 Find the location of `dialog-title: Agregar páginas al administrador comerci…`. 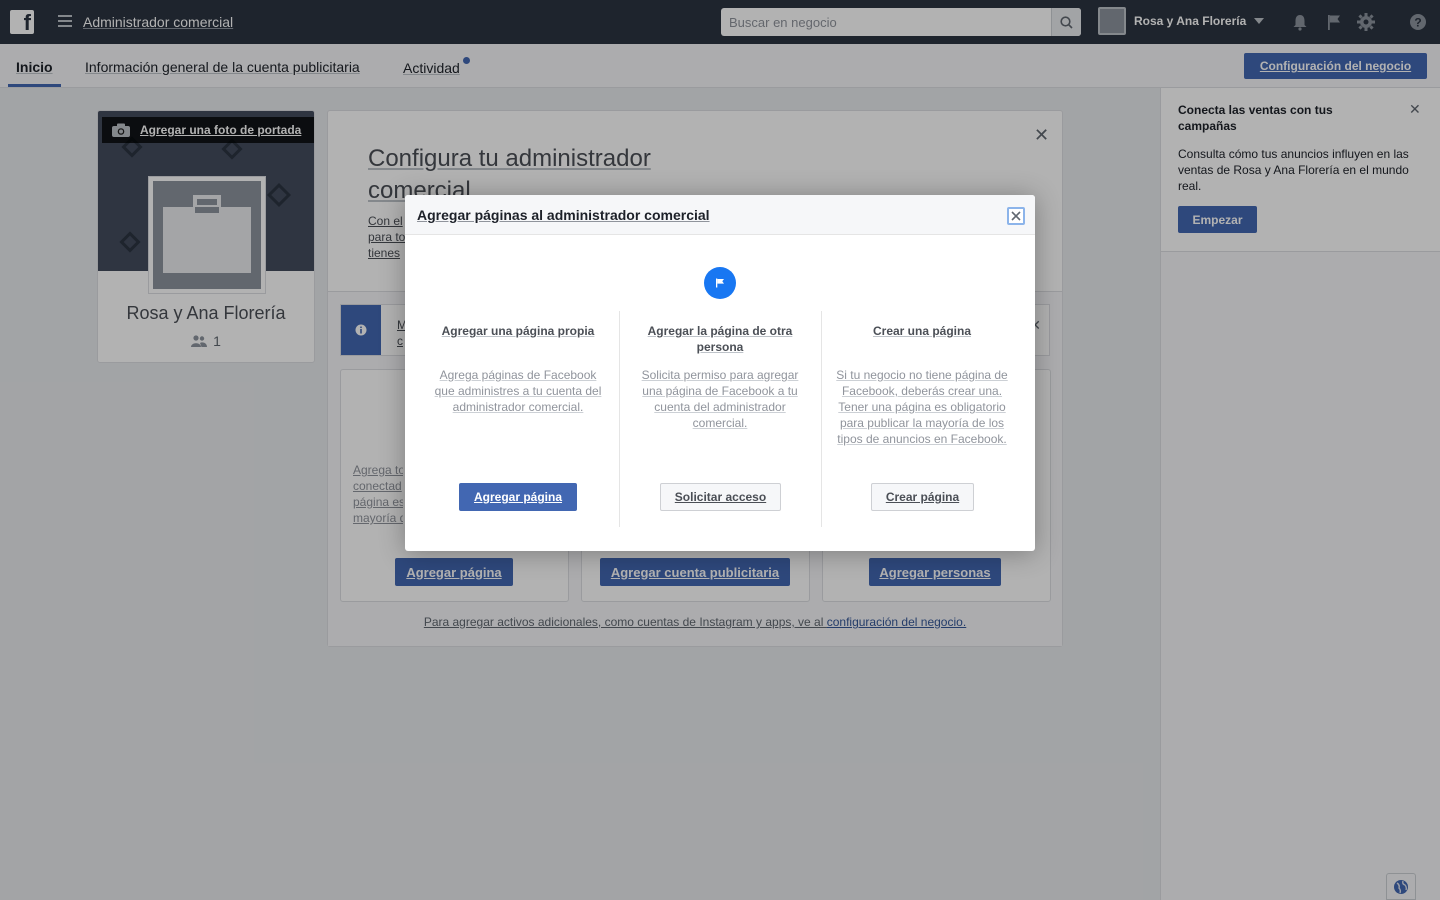

dialog-title: Agregar páginas al administrador comerci… is located at coordinates (563, 215).